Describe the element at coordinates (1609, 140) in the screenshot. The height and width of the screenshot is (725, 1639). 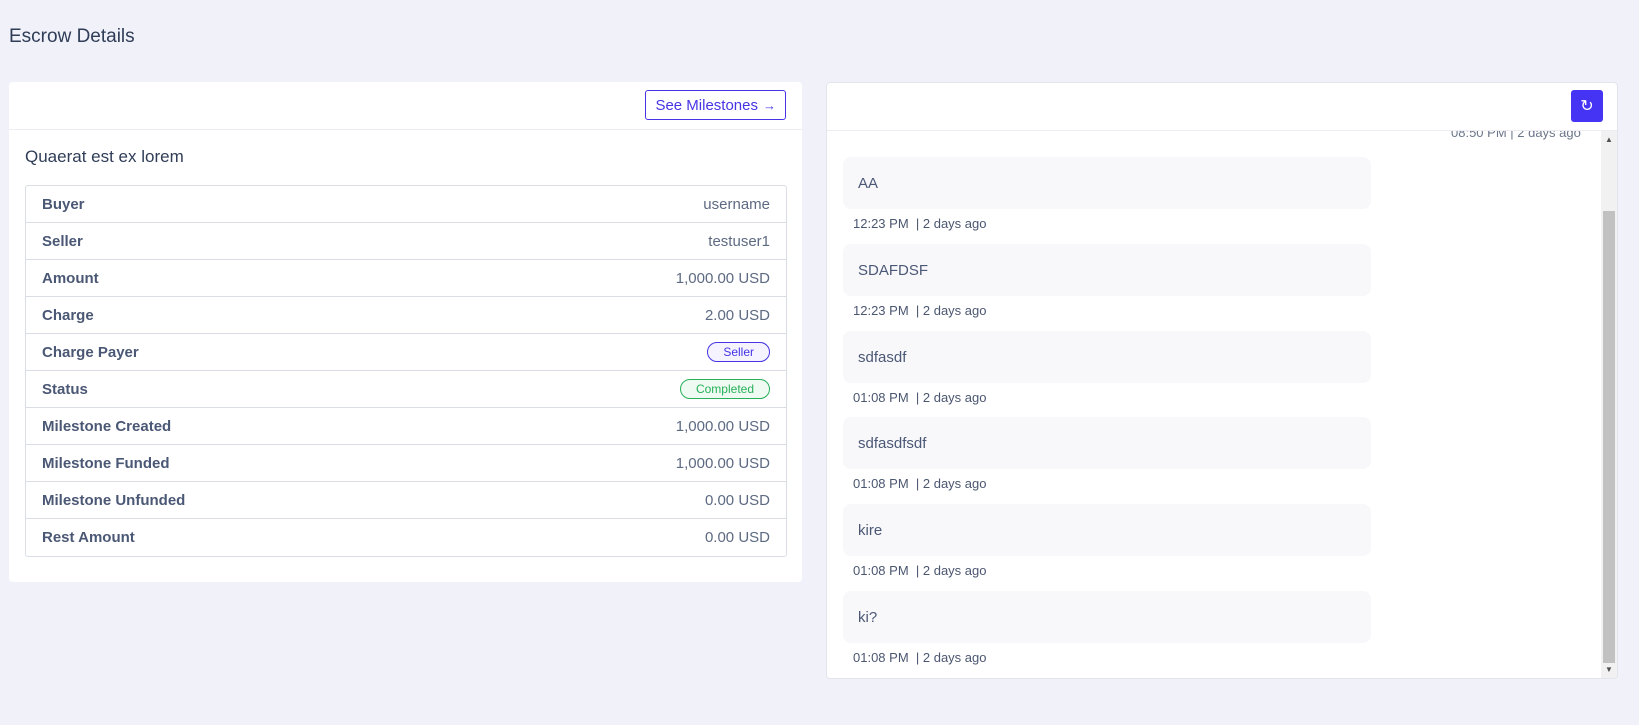
I see `scroll-up-arrow-icon: ▲` at that location.